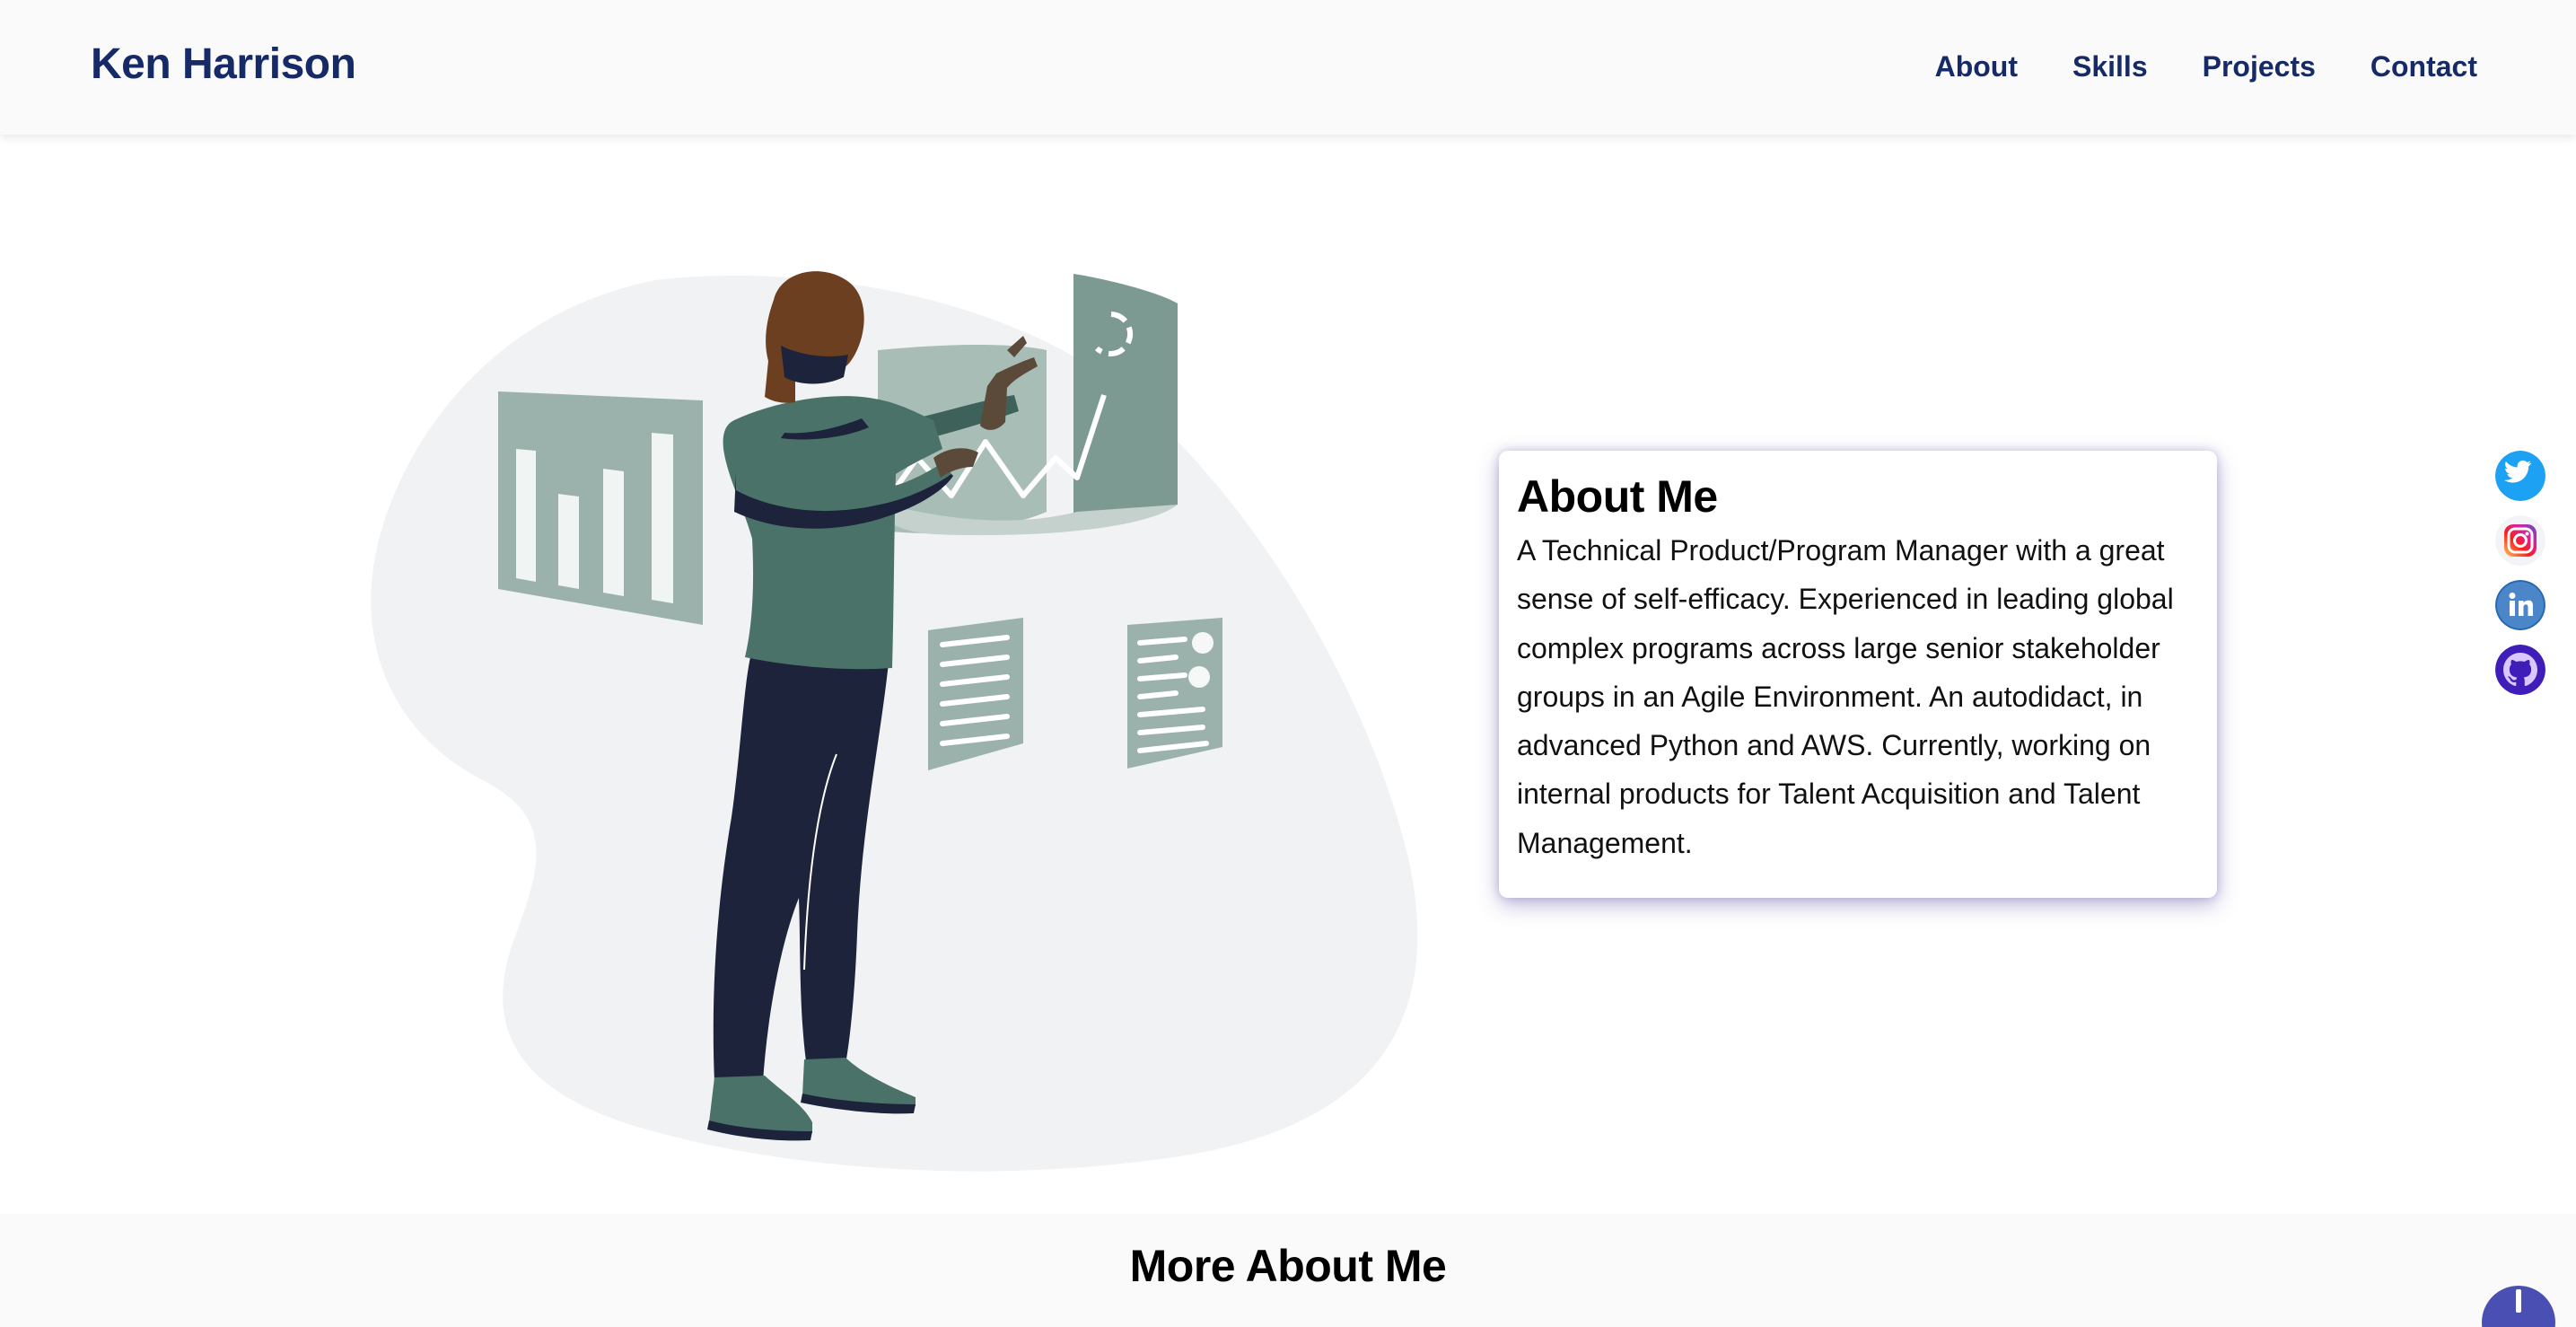 The height and width of the screenshot is (1327, 2576). What do you see at coordinates (600, 508) in the screenshot?
I see `bar-chart-panel` at bounding box center [600, 508].